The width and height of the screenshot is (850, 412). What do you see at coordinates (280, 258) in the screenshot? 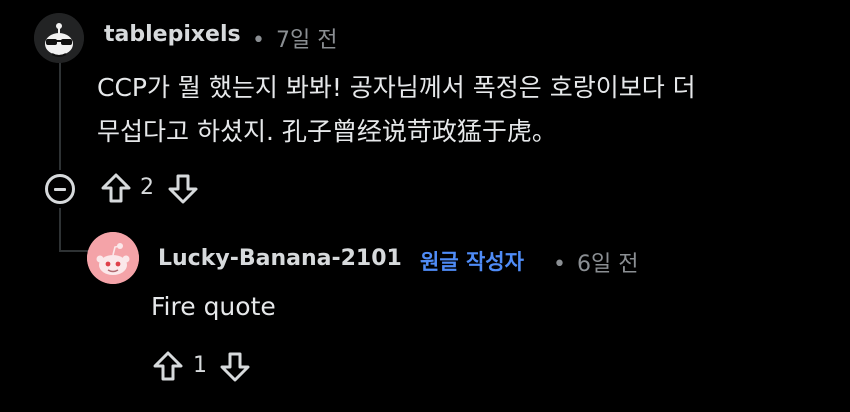
I see `reply-username: Lucky-Banana-2101` at bounding box center [280, 258].